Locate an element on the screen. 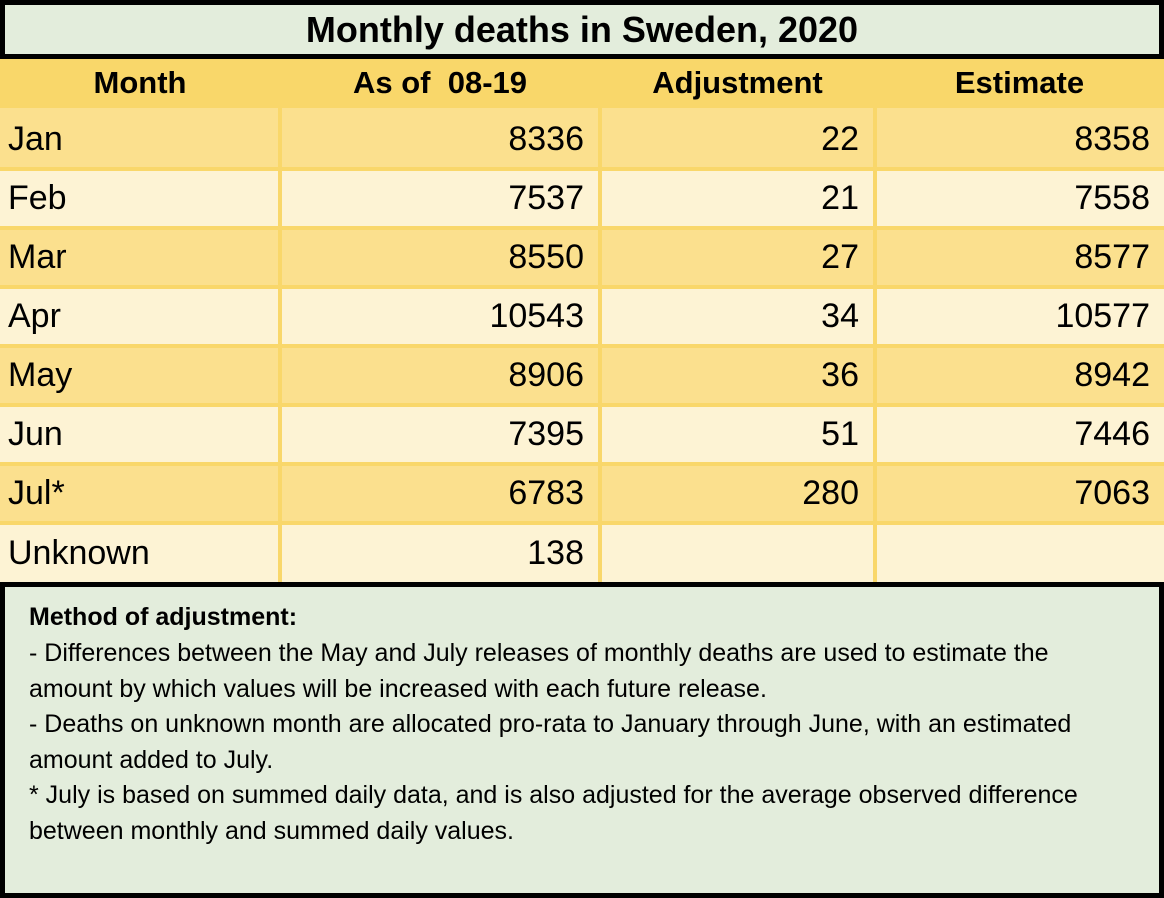  cell-adjustment: 22 is located at coordinates (738, 140).